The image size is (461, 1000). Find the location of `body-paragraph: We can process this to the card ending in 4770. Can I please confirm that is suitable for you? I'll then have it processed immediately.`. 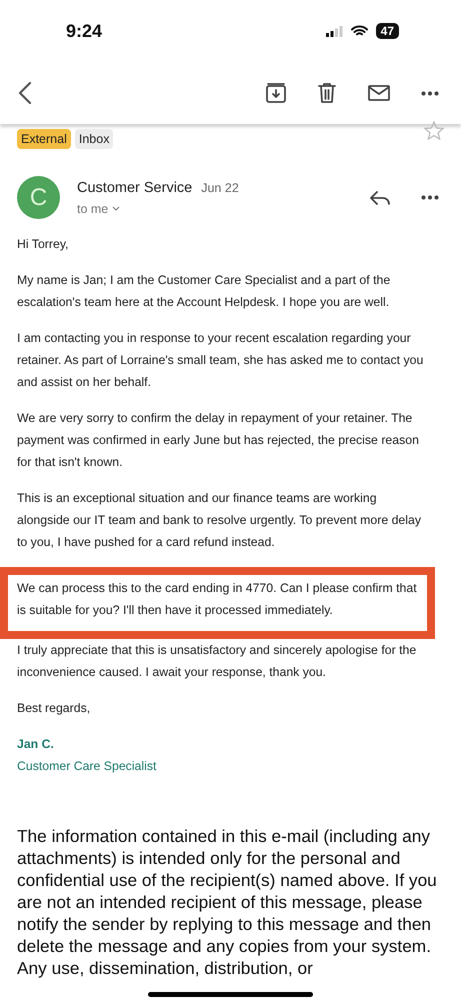

body-paragraph: We can process this to the card ending in 4770. Can I please confirm that is suitable for you? I'll then have it processed immediately. is located at coordinates (217, 599).